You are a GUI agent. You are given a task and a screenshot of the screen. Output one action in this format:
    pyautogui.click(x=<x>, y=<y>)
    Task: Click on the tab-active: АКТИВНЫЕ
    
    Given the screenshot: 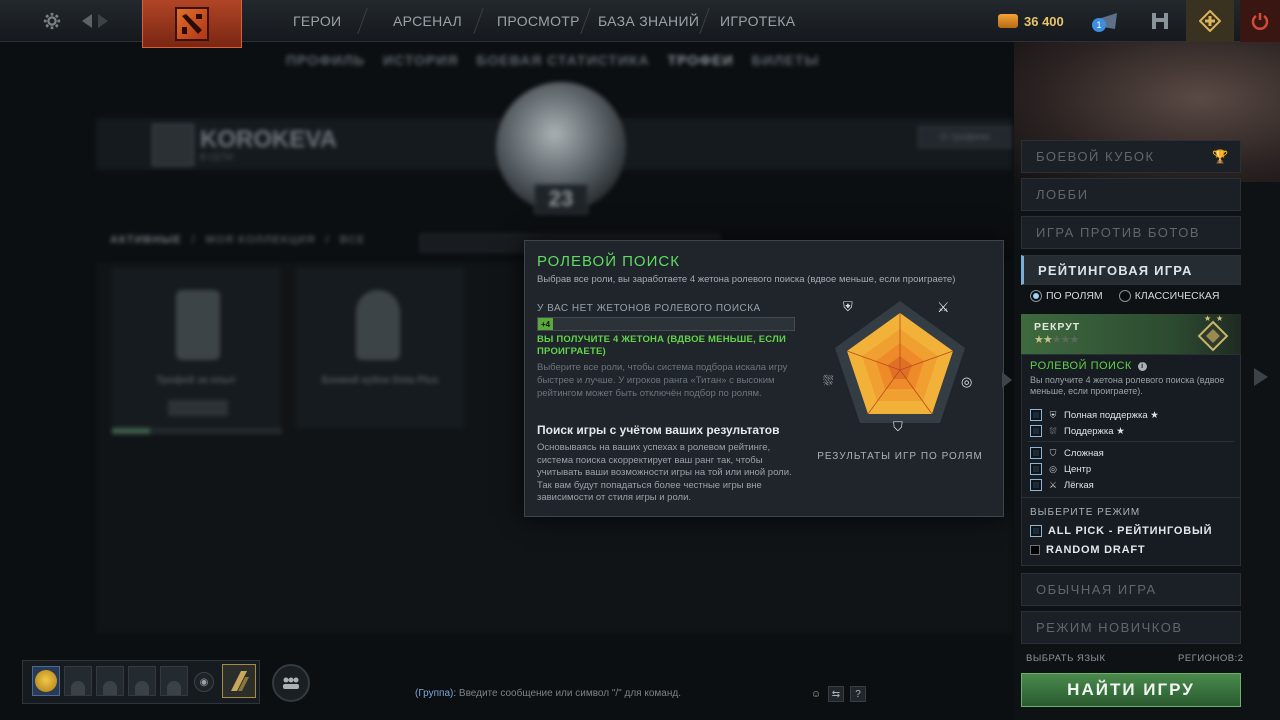 What is the action you would take?
    pyautogui.click(x=146, y=240)
    